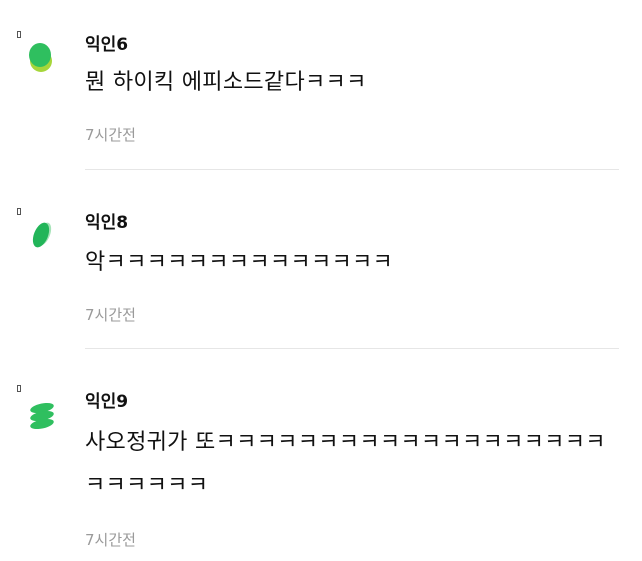 The width and height of the screenshot is (642, 561). What do you see at coordinates (106, 220) in the screenshot?
I see `comment-author: 익인8` at bounding box center [106, 220].